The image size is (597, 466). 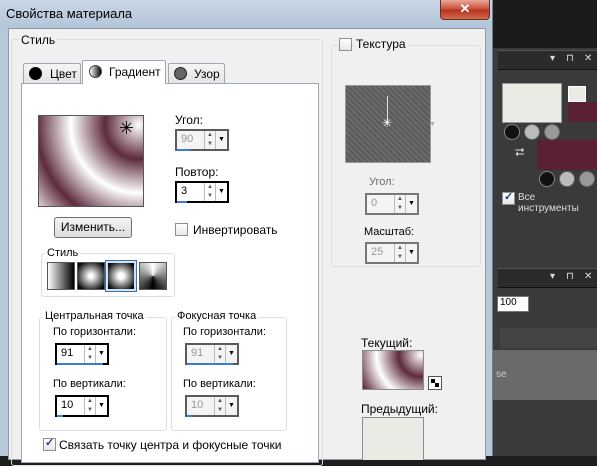 I want to click on focal-v-field: 10 ▲ ▼ ▼, so click(x=212, y=406).